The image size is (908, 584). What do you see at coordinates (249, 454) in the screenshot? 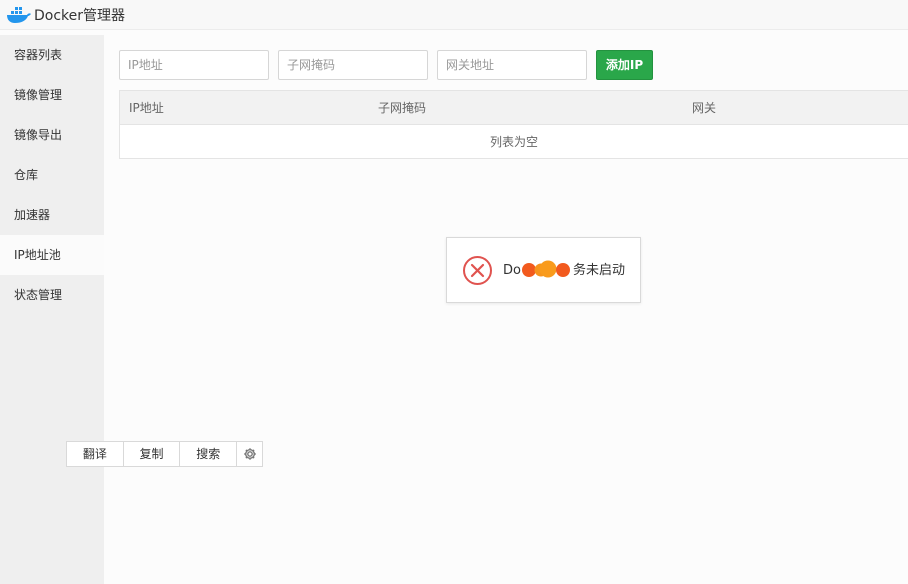
I see `gear-icon` at bounding box center [249, 454].